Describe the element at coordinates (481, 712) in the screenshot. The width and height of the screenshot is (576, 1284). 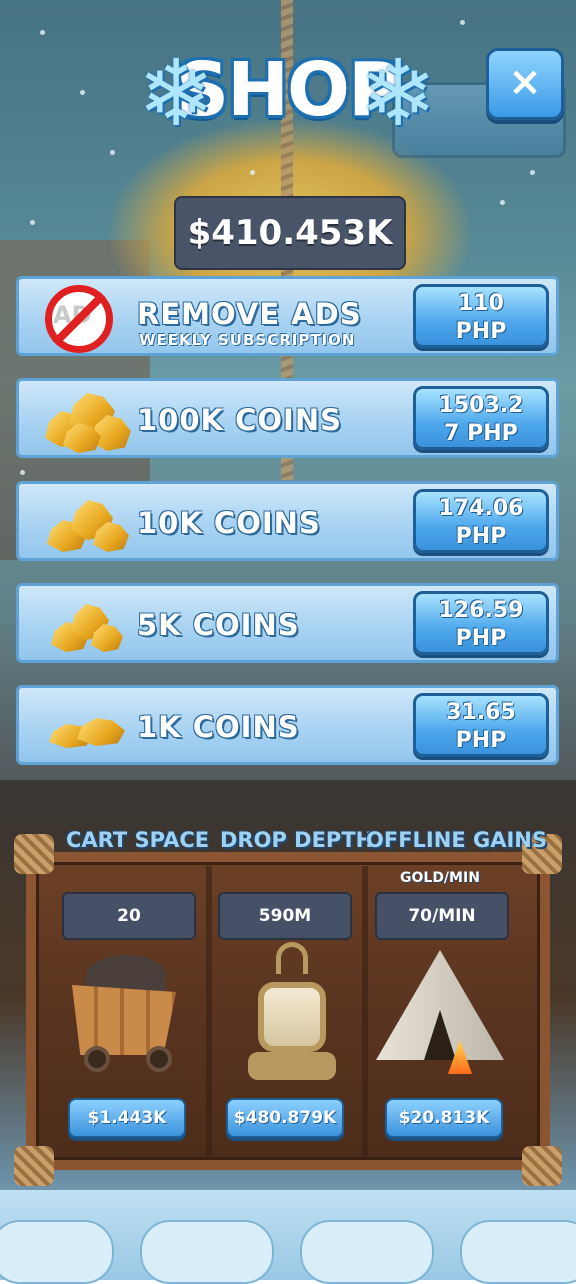
I see `price-amount: 31.65` at that location.